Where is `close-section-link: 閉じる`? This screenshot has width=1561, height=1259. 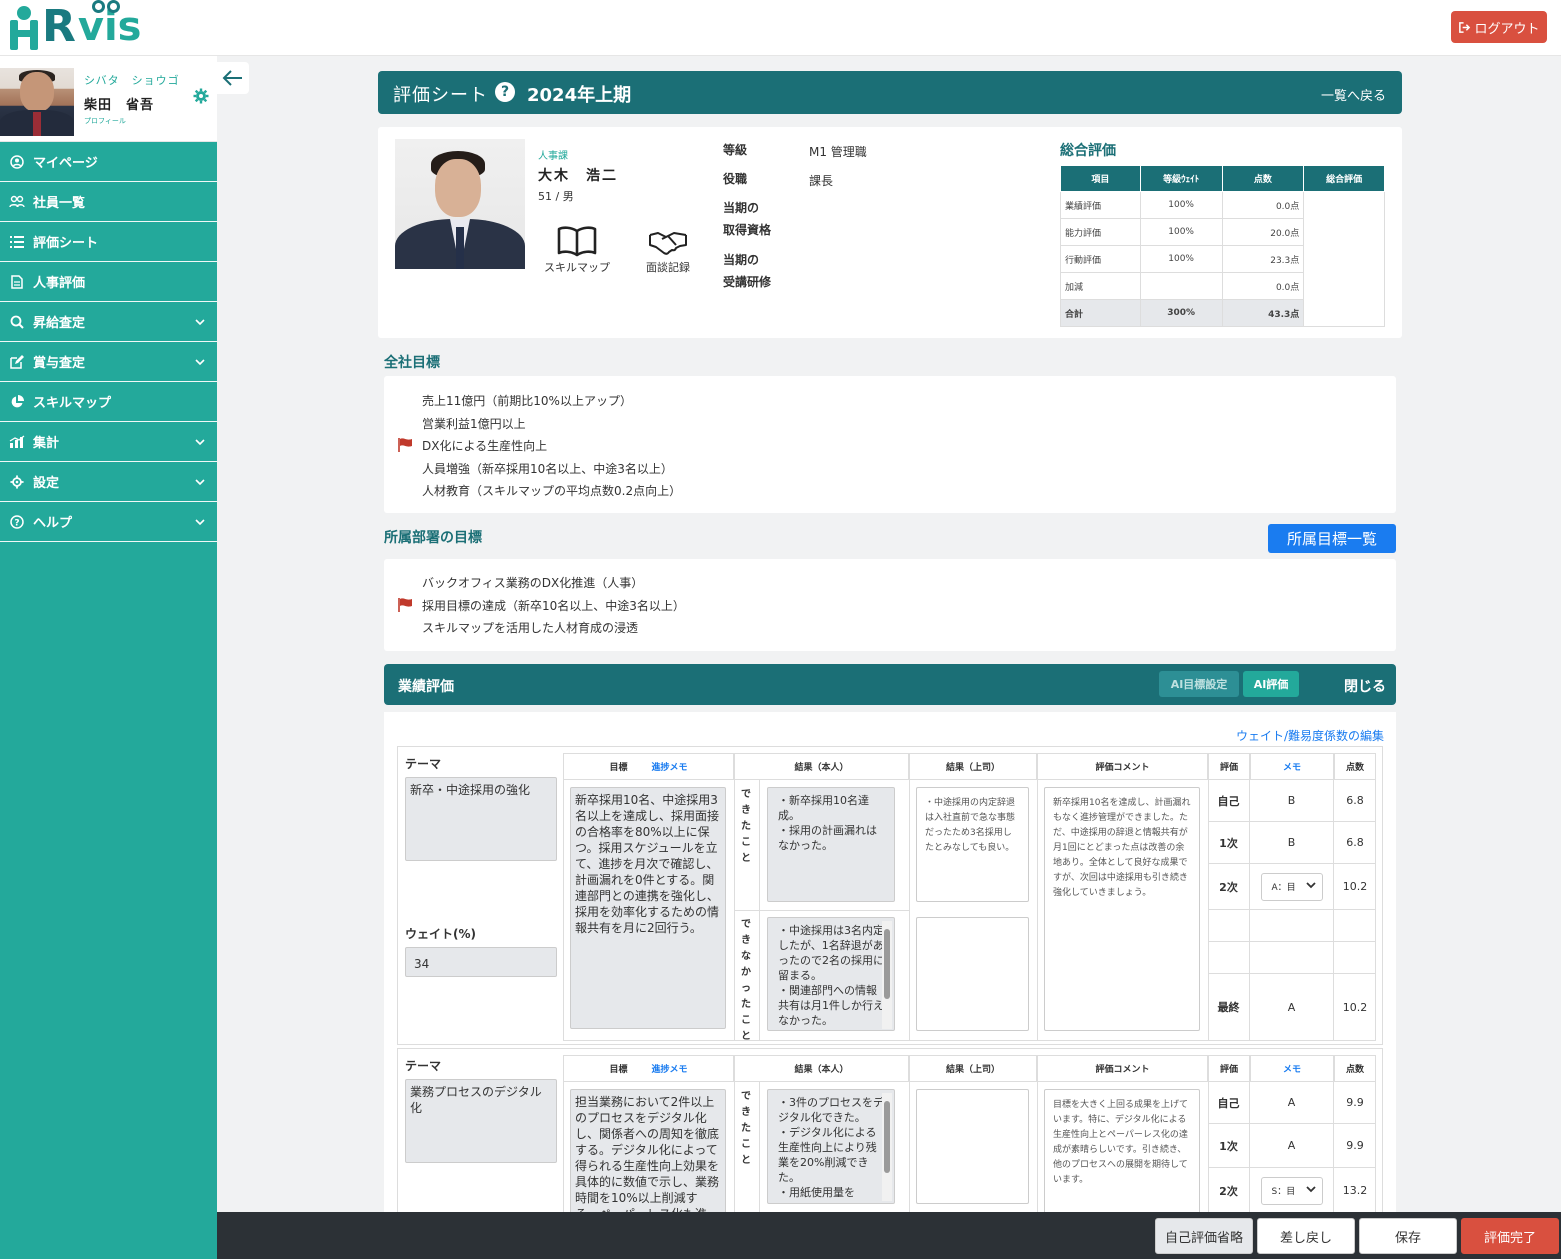 close-section-link: 閉じる is located at coordinates (1365, 686).